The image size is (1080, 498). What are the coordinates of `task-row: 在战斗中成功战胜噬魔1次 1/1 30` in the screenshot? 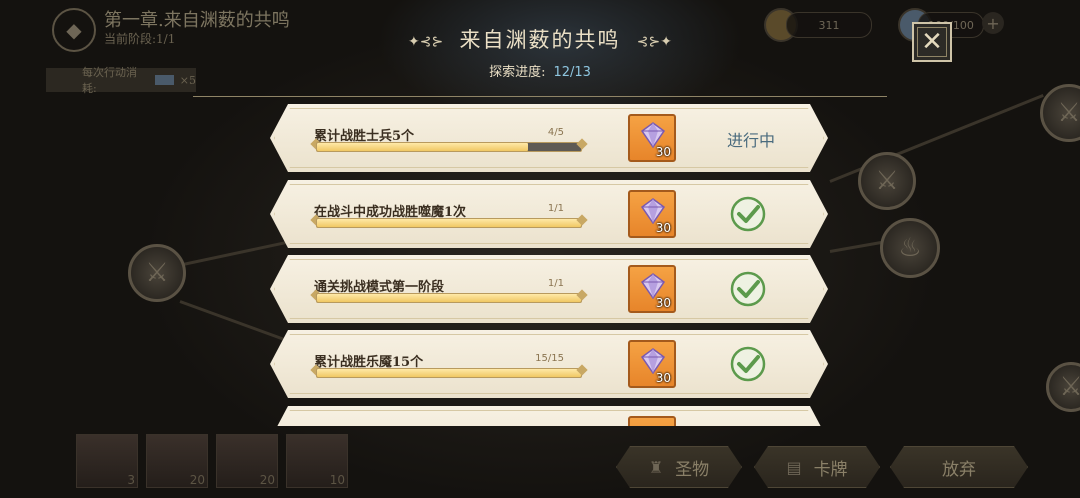 It's located at (549, 214).